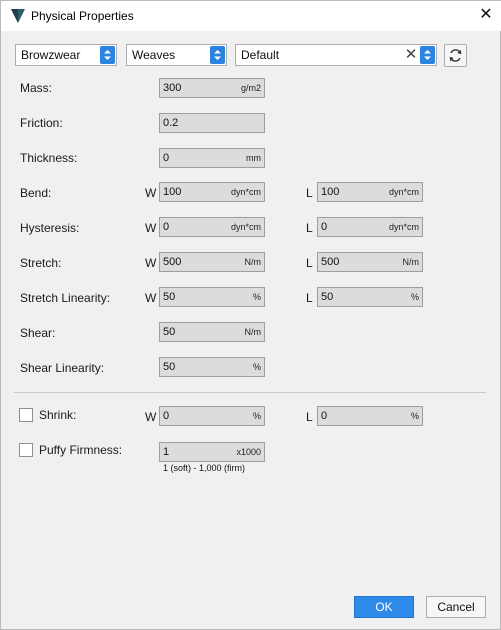 This screenshot has width=501, height=630. What do you see at coordinates (309, 417) in the screenshot?
I see `shrink-l-label: L` at bounding box center [309, 417].